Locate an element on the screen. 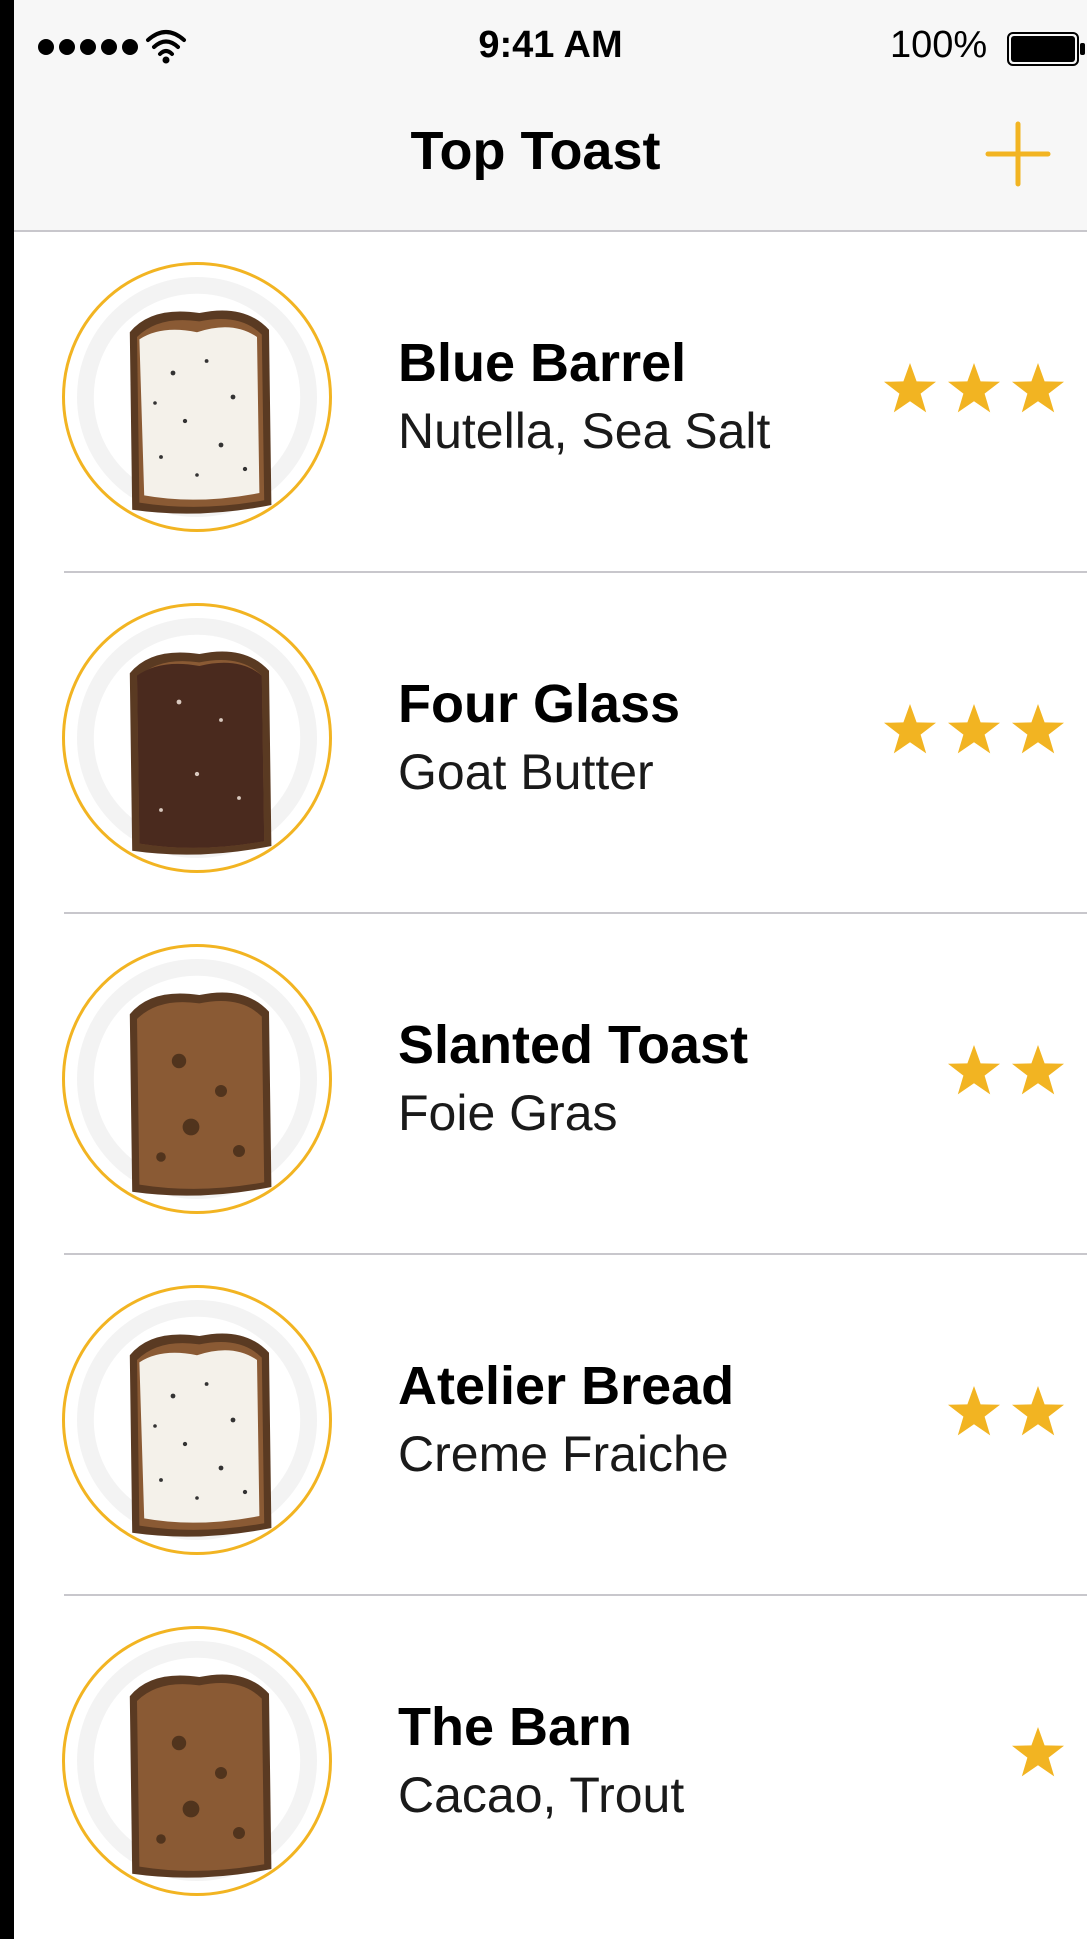 The height and width of the screenshot is (1939, 1087). item-title: Atelier Bread is located at coordinates (566, 1386).